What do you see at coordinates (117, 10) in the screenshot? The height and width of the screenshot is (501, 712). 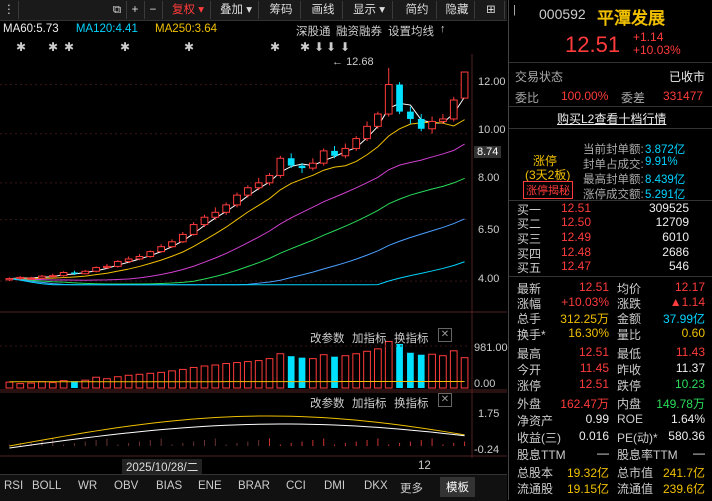 I see `export-icon: ⧉` at bounding box center [117, 10].